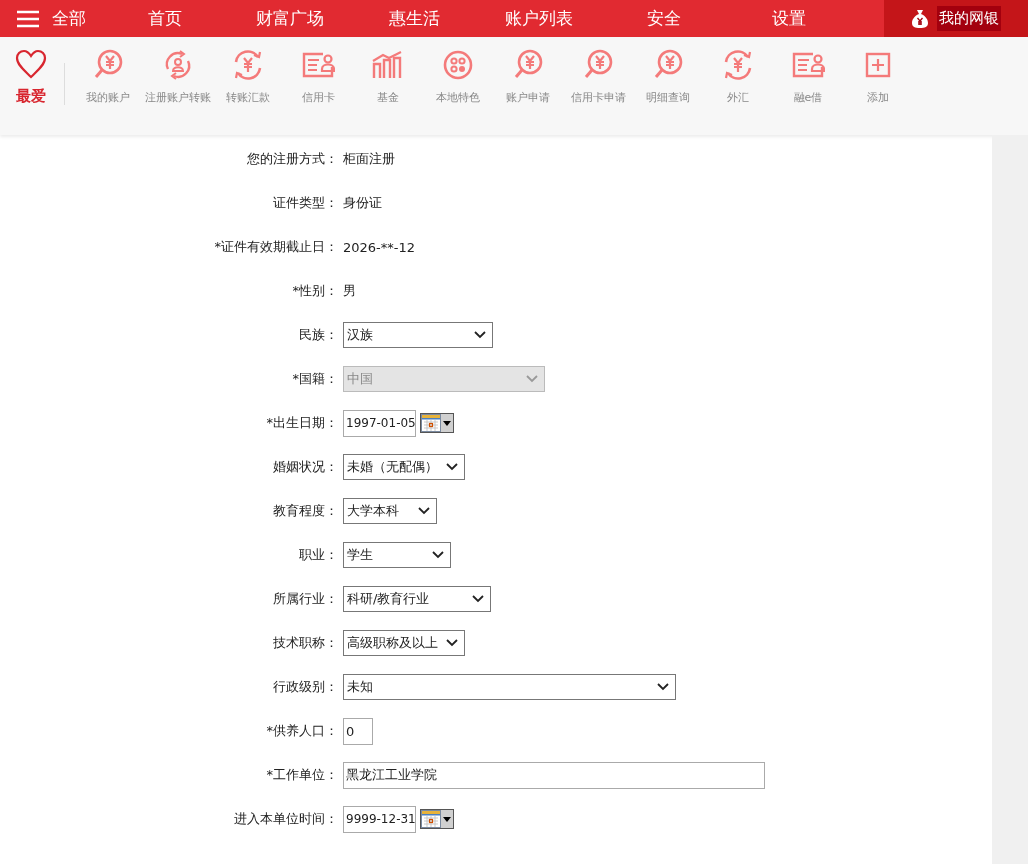 The image size is (1028, 864). Describe the element at coordinates (305, 687) in the screenshot. I see `field-label: 行政级别：` at that location.